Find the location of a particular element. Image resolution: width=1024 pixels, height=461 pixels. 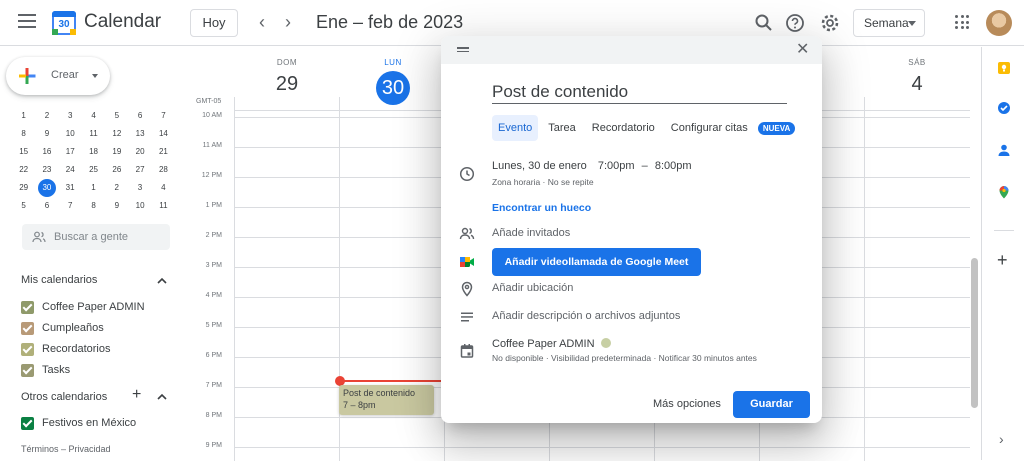

mini-calendar-day: 20 is located at coordinates (139, 152).